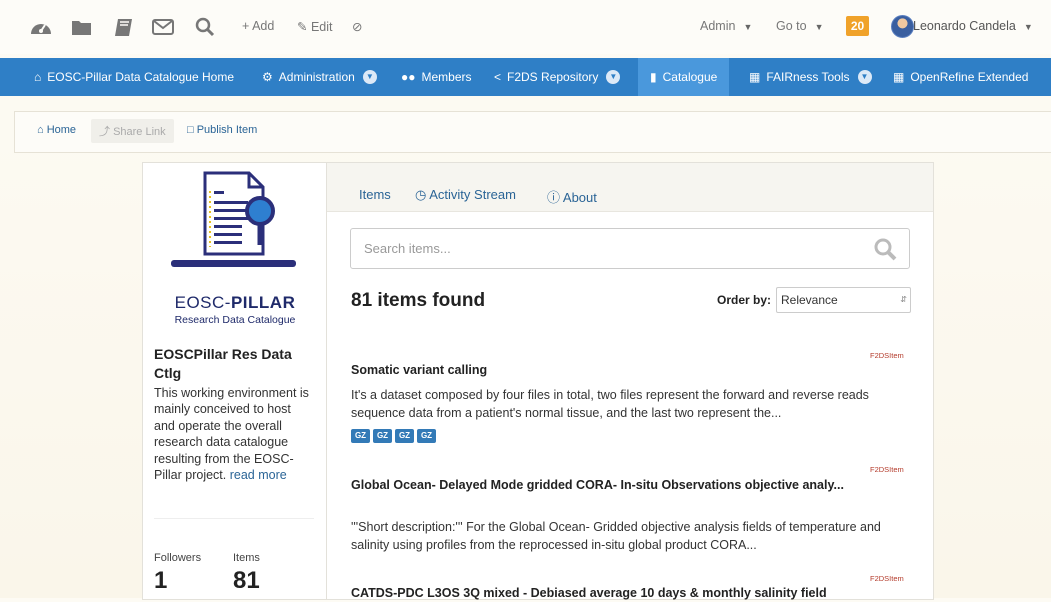  I want to click on items-count: 81, so click(246, 580).